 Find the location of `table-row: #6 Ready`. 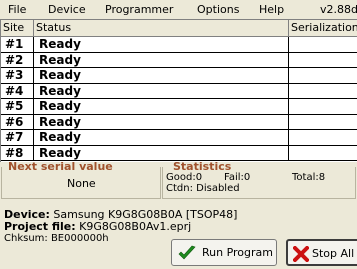

table-row: #6 Ready is located at coordinates (179, 122).